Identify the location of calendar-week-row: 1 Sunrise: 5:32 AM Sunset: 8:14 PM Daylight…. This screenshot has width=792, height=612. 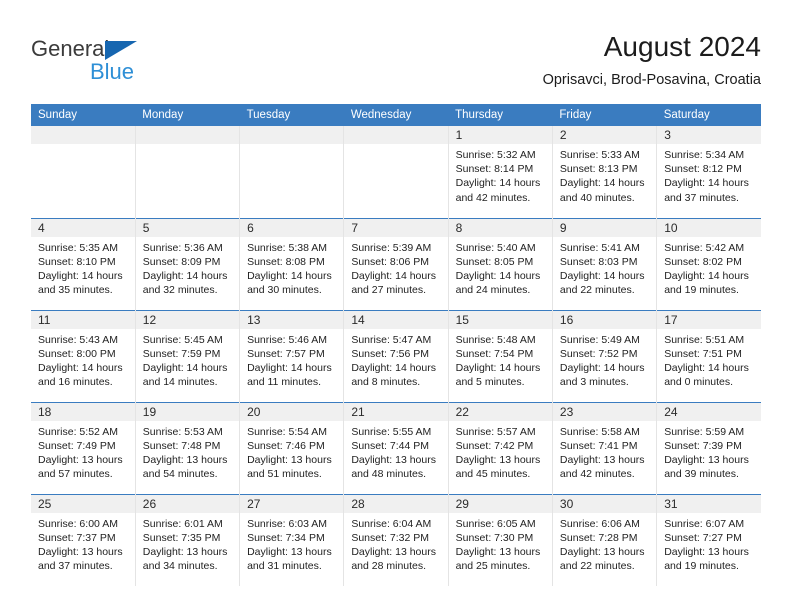
(396, 172).